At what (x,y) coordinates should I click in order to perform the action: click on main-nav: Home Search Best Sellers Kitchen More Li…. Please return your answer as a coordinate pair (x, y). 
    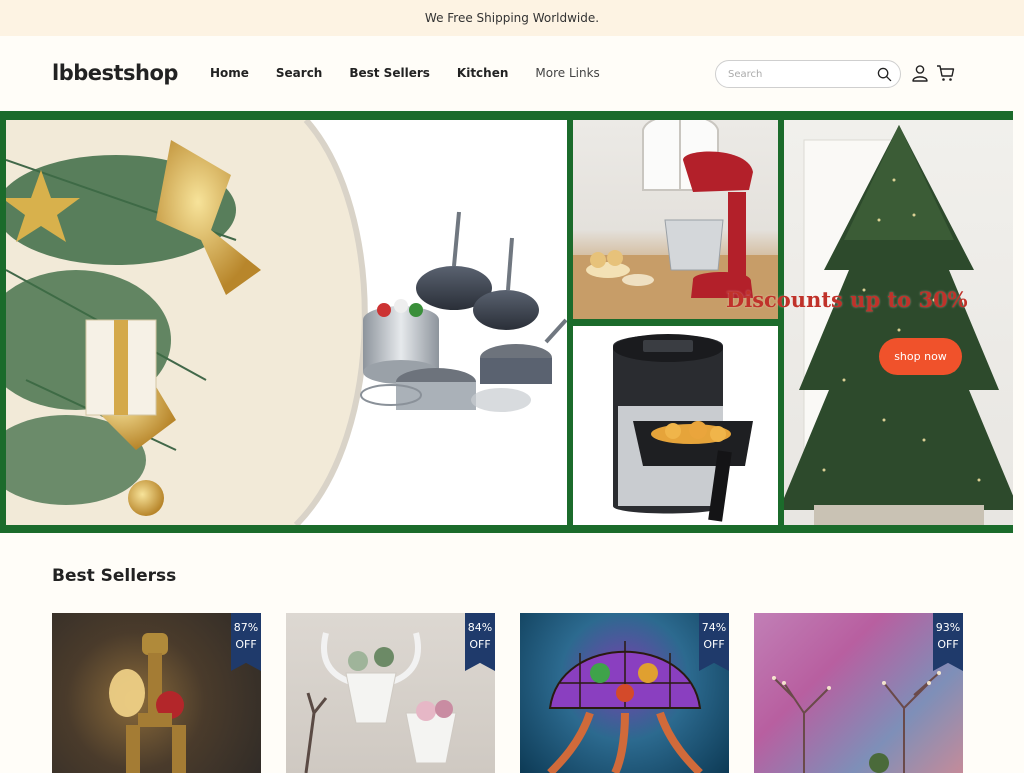
    Looking at the image, I should click on (405, 73).